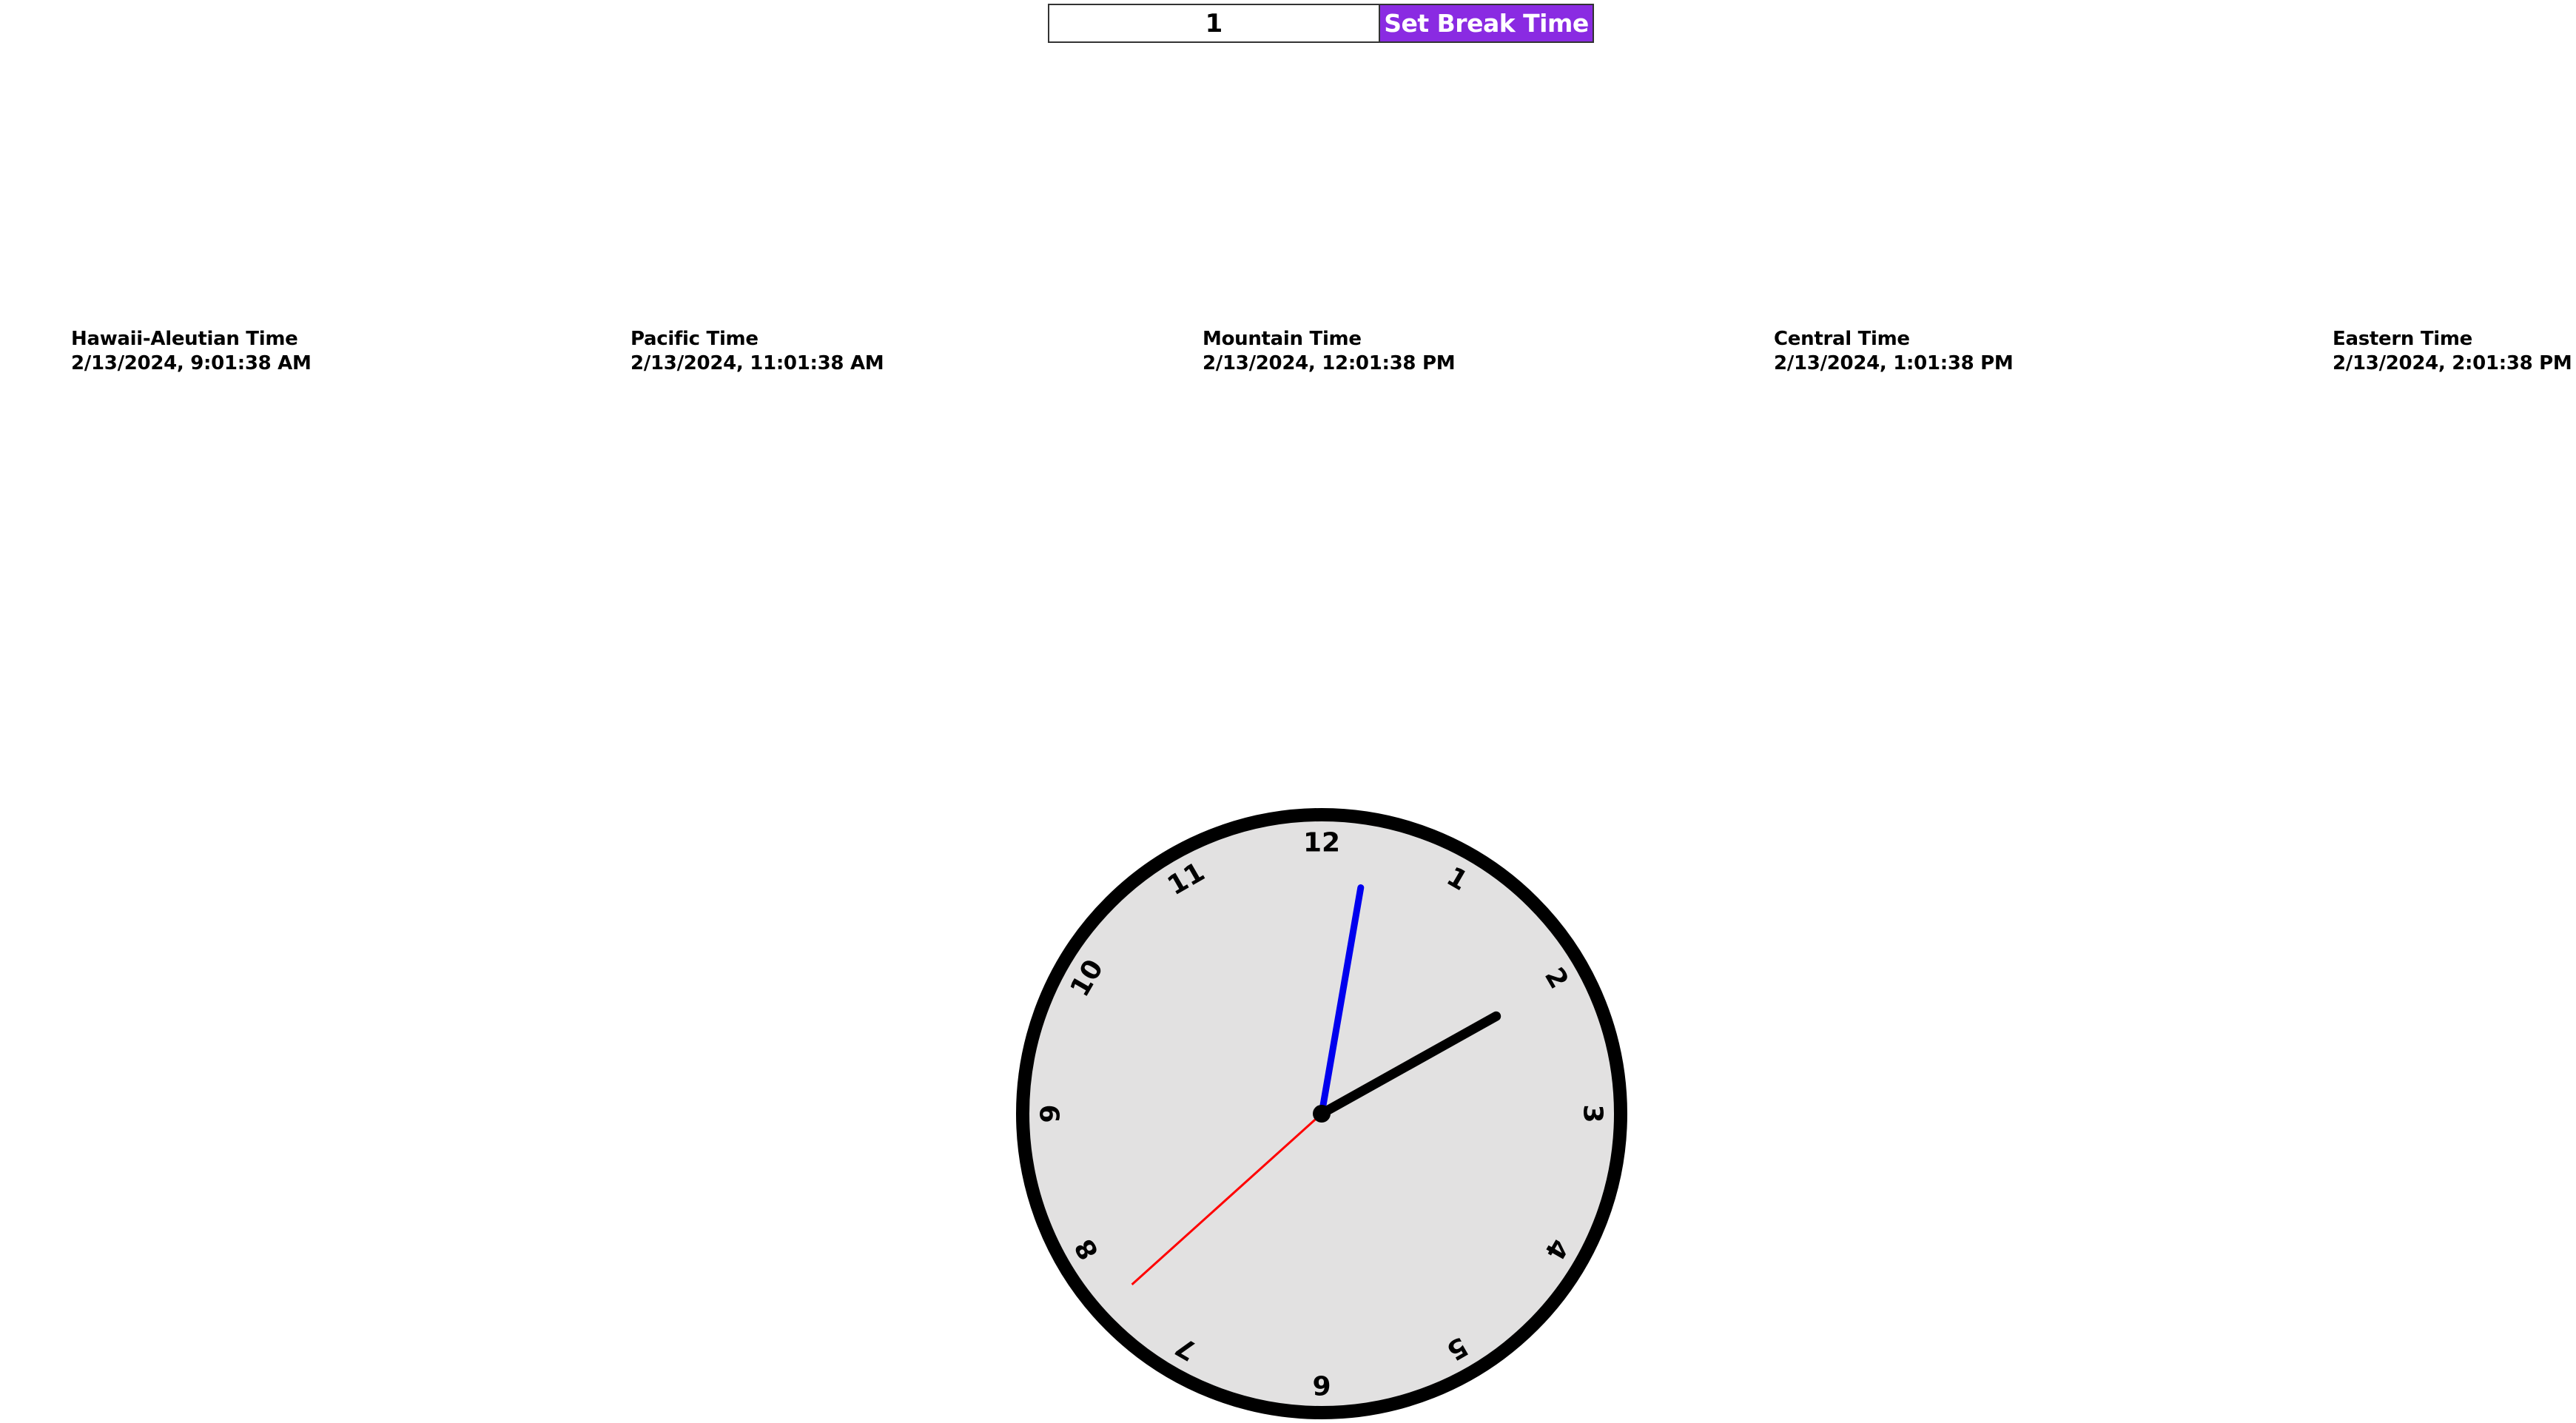 The image size is (2576, 1423). What do you see at coordinates (2403, 339) in the screenshot?
I see `timezone-name: Eastern Time` at bounding box center [2403, 339].